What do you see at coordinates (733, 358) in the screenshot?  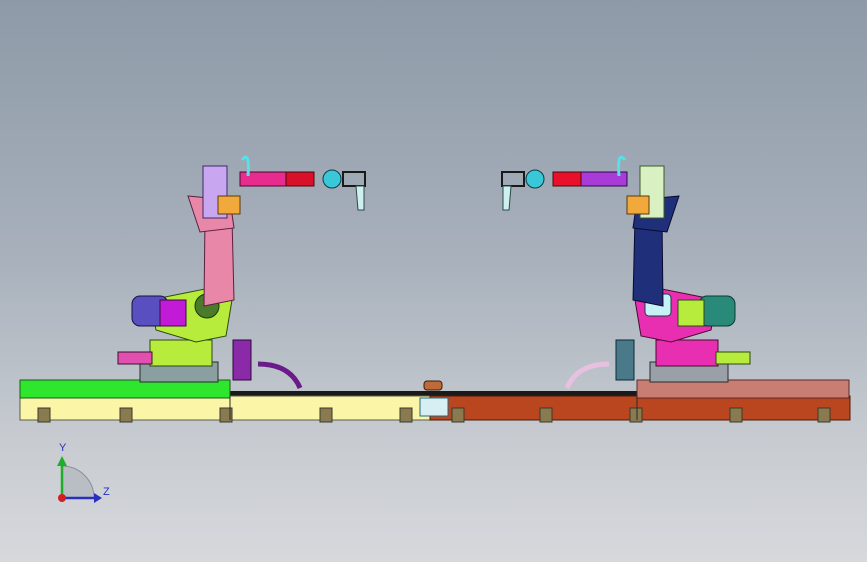 I see `right-robot-base-plate` at bounding box center [733, 358].